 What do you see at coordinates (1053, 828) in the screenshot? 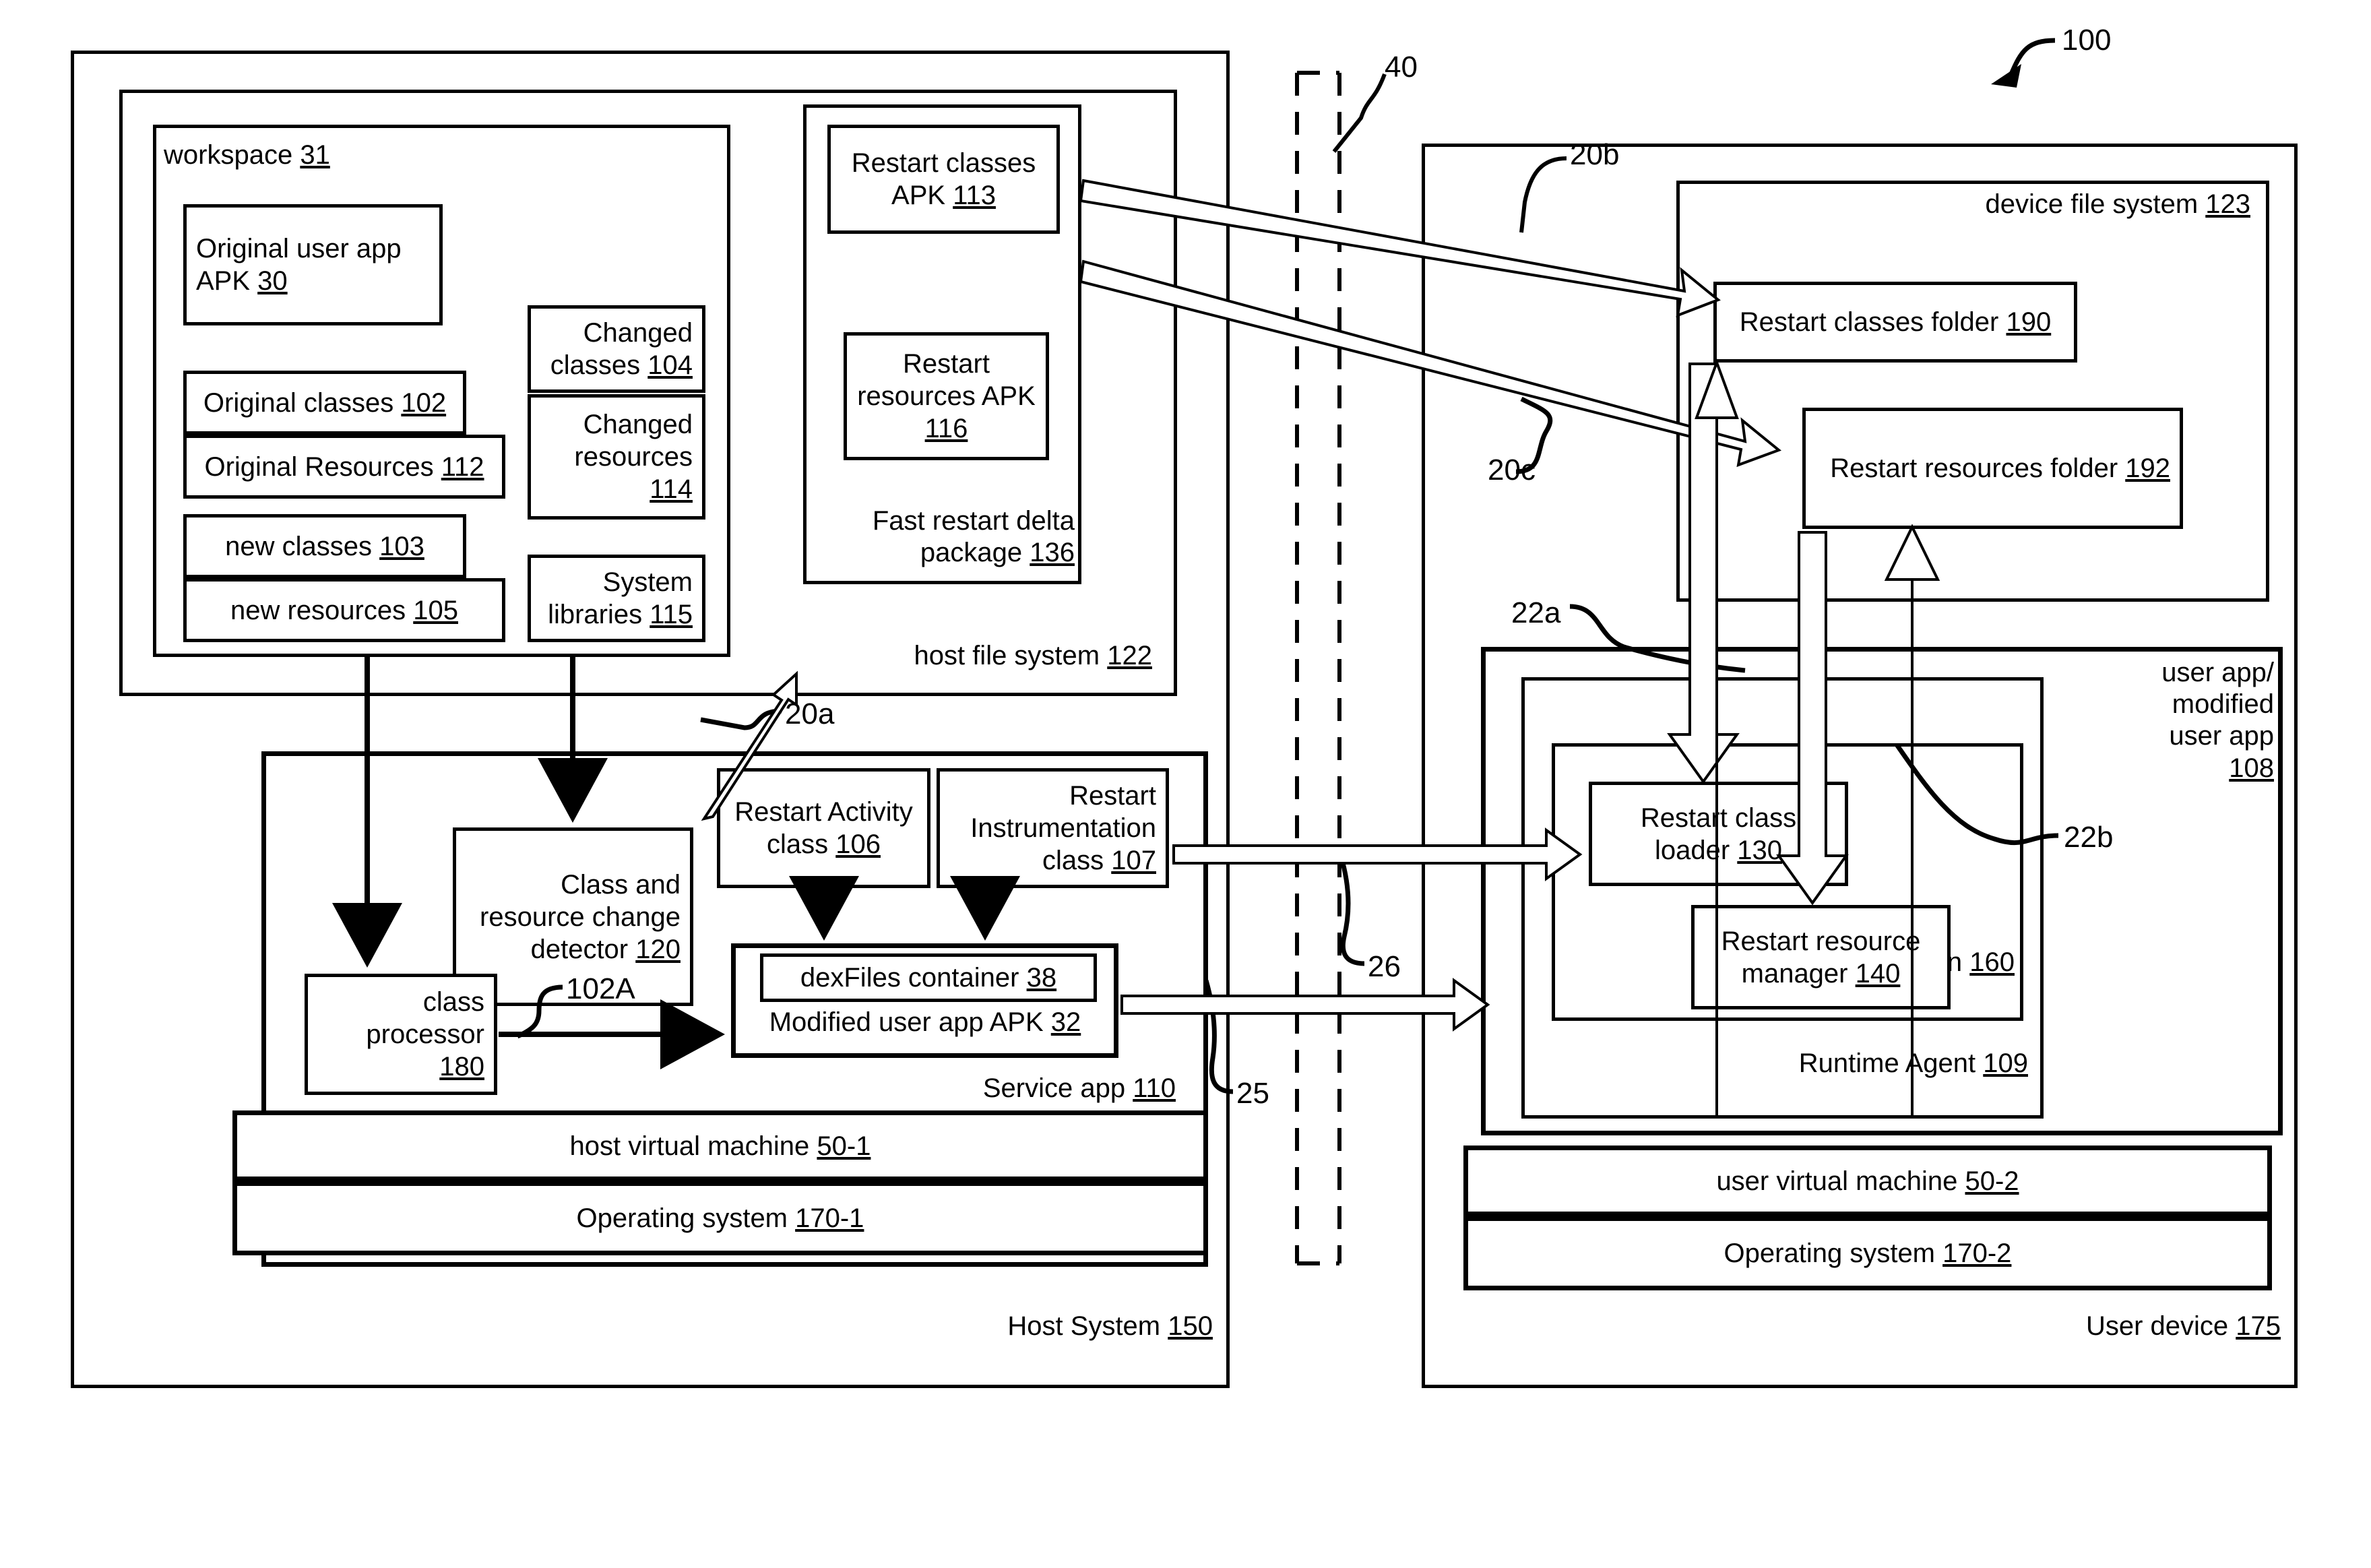
I see `restart-instrumentation-class-box: Restart Instrumentation class 107` at bounding box center [1053, 828].